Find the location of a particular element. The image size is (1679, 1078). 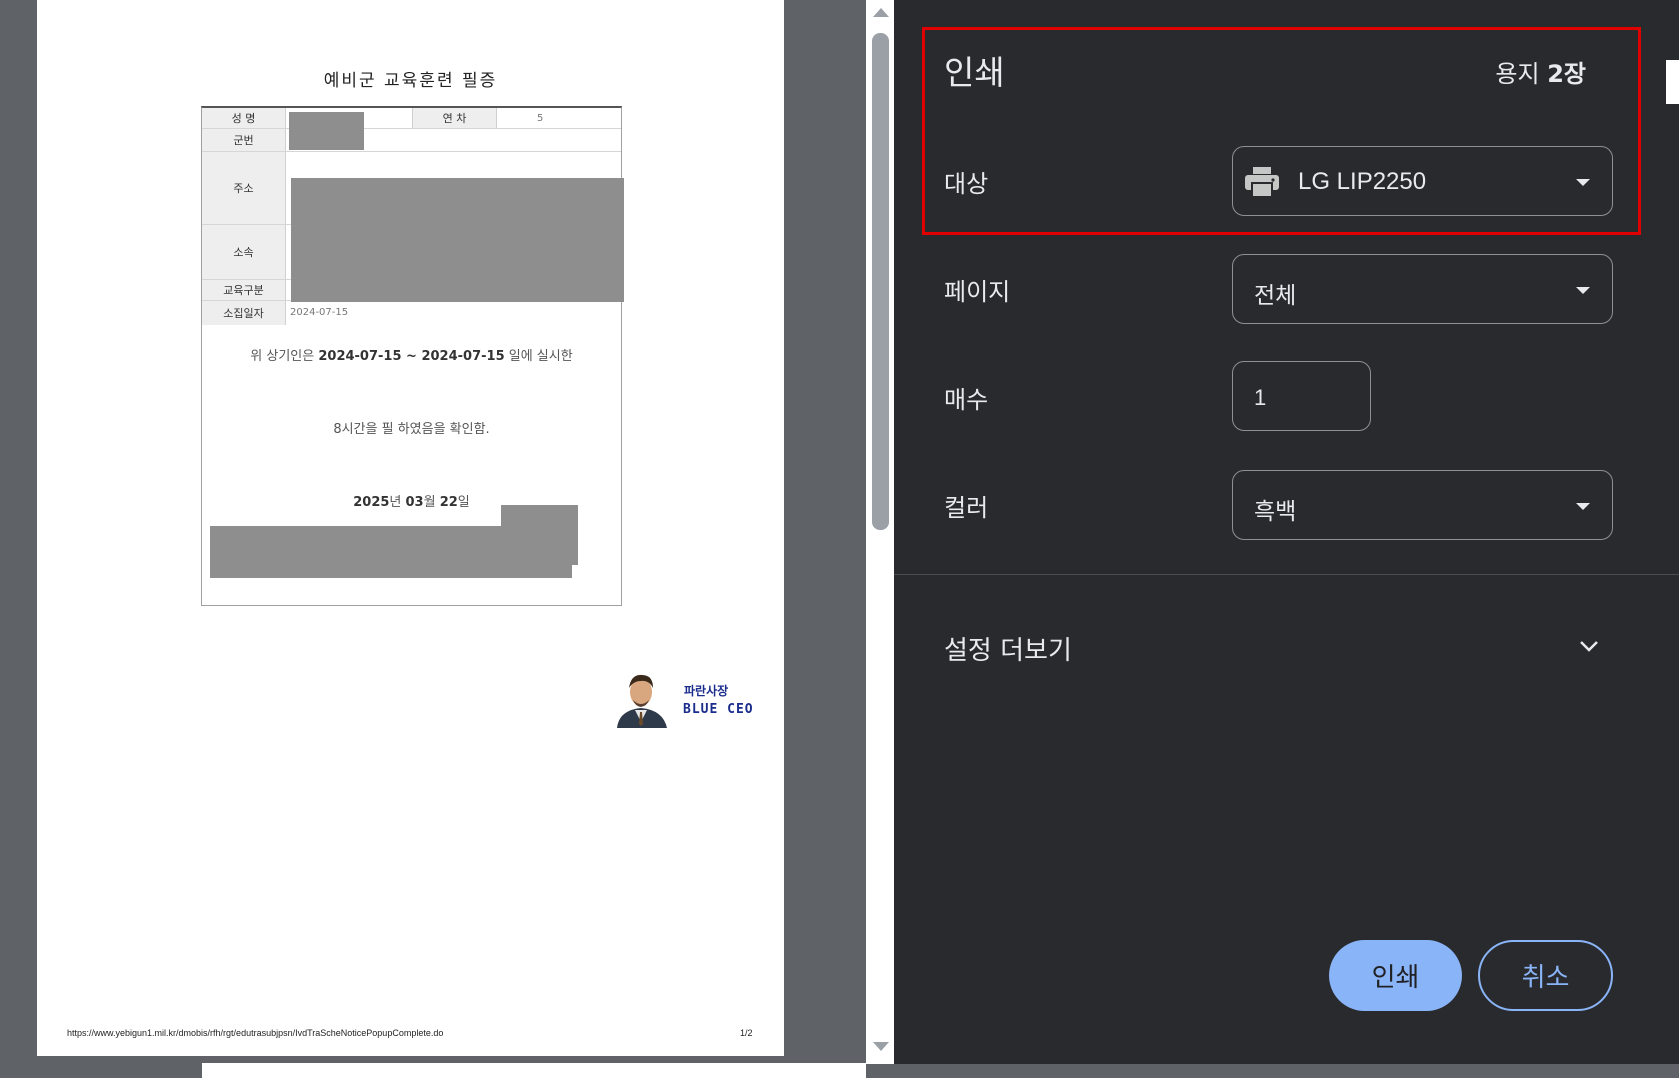

form-row-name: 성 명 연 차 5 is located at coordinates (411, 118).